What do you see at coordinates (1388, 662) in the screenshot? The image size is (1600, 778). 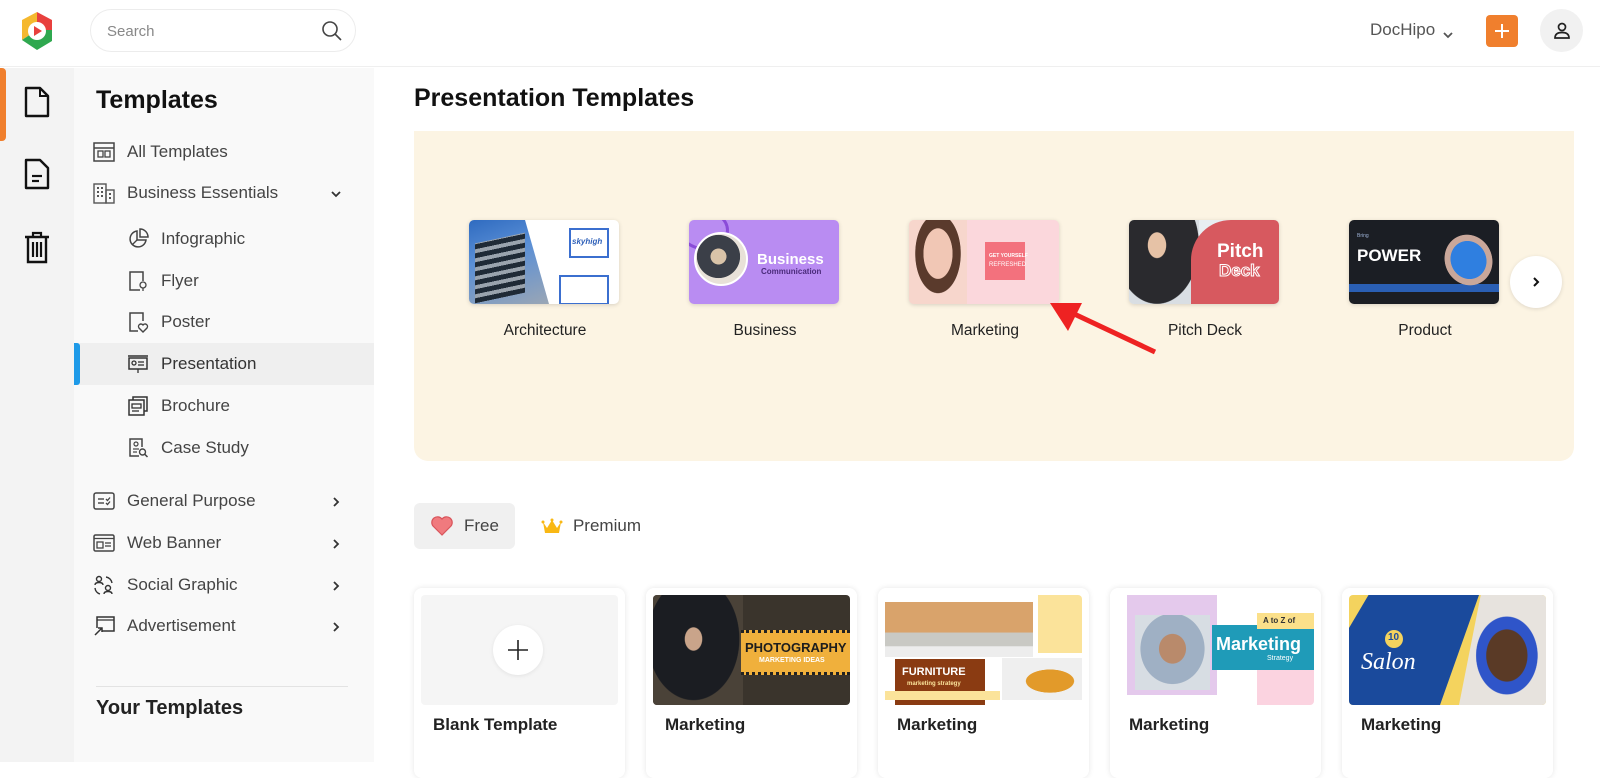 I see `thumb-text: Salon` at bounding box center [1388, 662].